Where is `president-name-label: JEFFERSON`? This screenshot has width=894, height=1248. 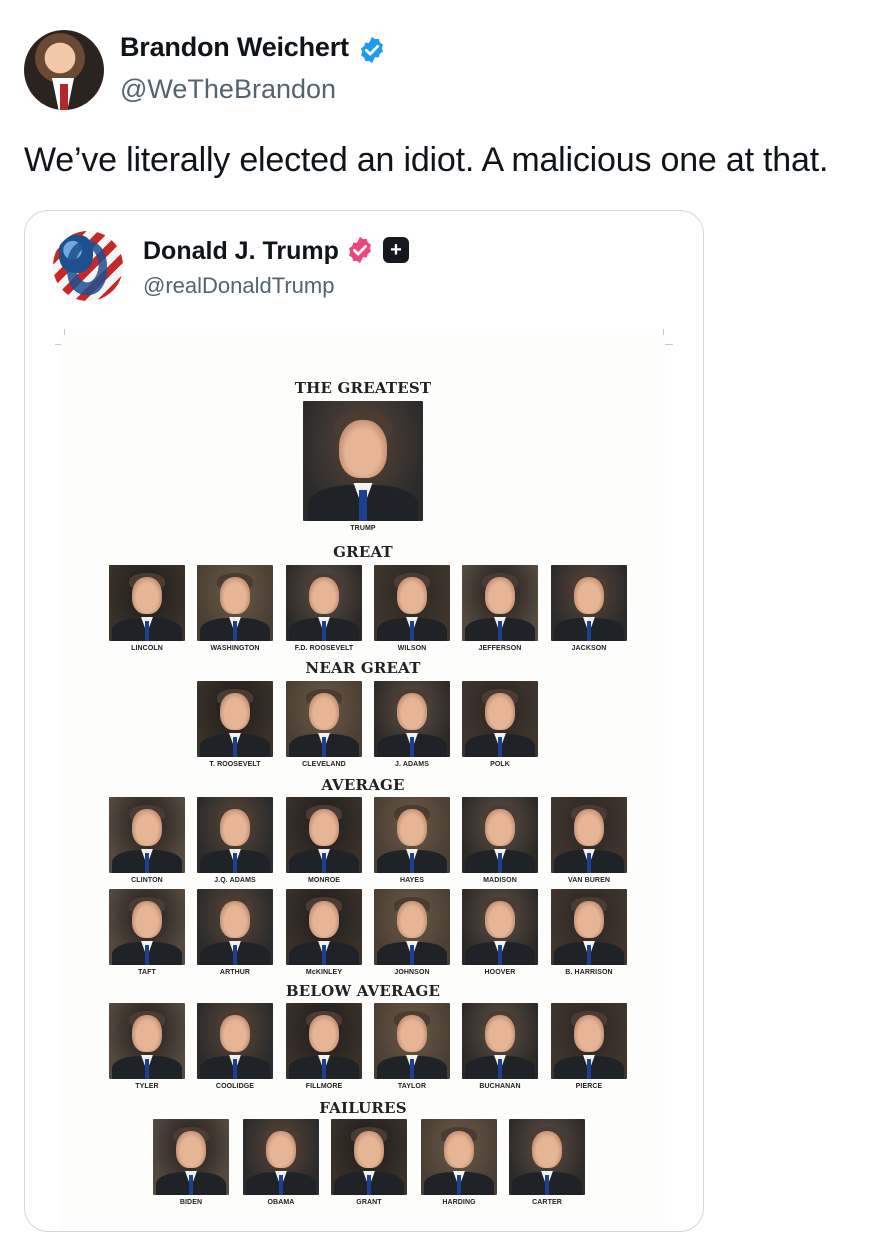 president-name-label: JEFFERSON is located at coordinates (500, 648).